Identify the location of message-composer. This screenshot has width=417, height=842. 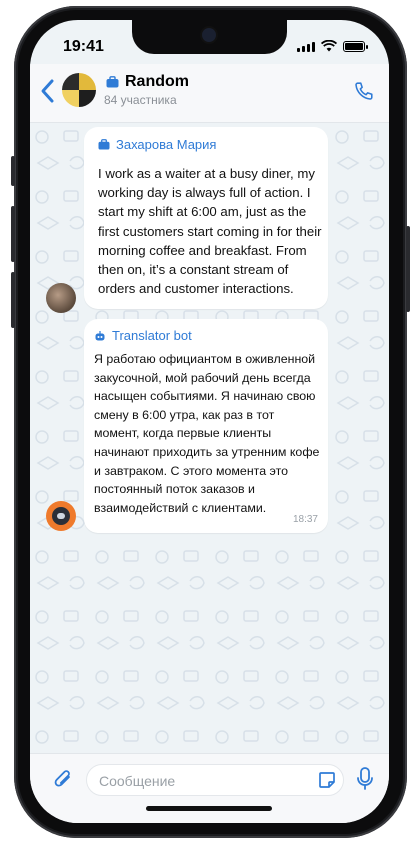
(209, 788).